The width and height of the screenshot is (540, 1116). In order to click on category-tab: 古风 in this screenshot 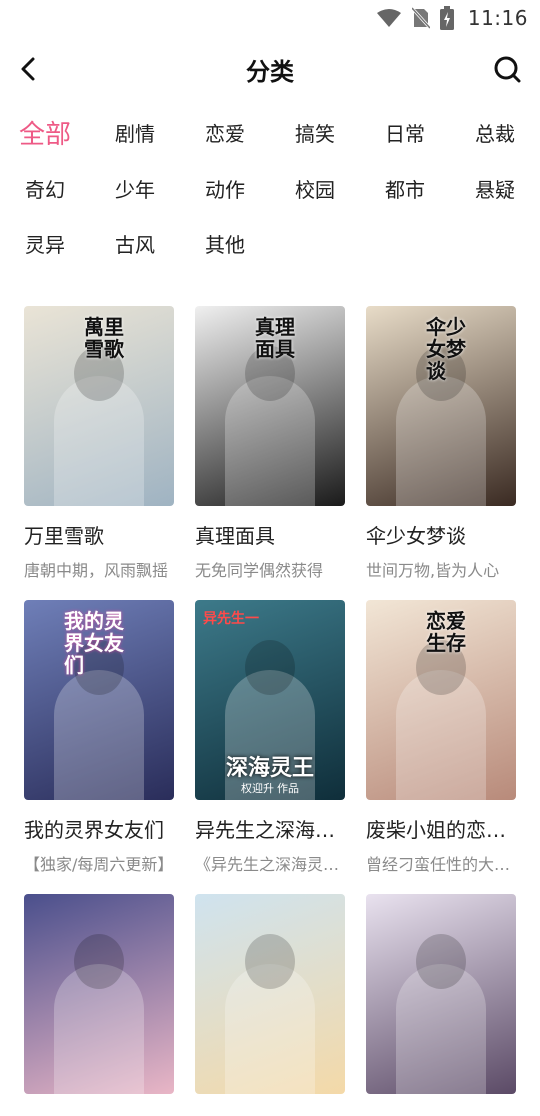, I will do `click(135, 243)`.